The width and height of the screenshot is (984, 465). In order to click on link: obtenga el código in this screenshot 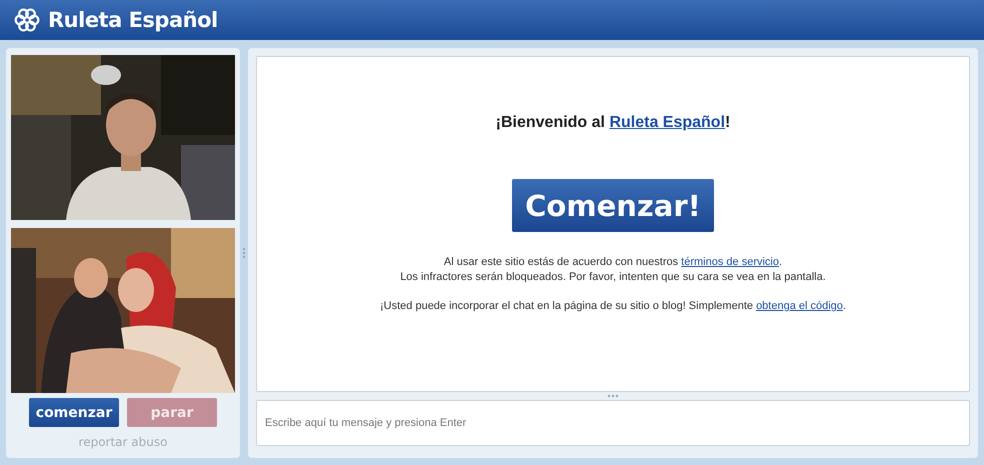, I will do `click(799, 306)`.